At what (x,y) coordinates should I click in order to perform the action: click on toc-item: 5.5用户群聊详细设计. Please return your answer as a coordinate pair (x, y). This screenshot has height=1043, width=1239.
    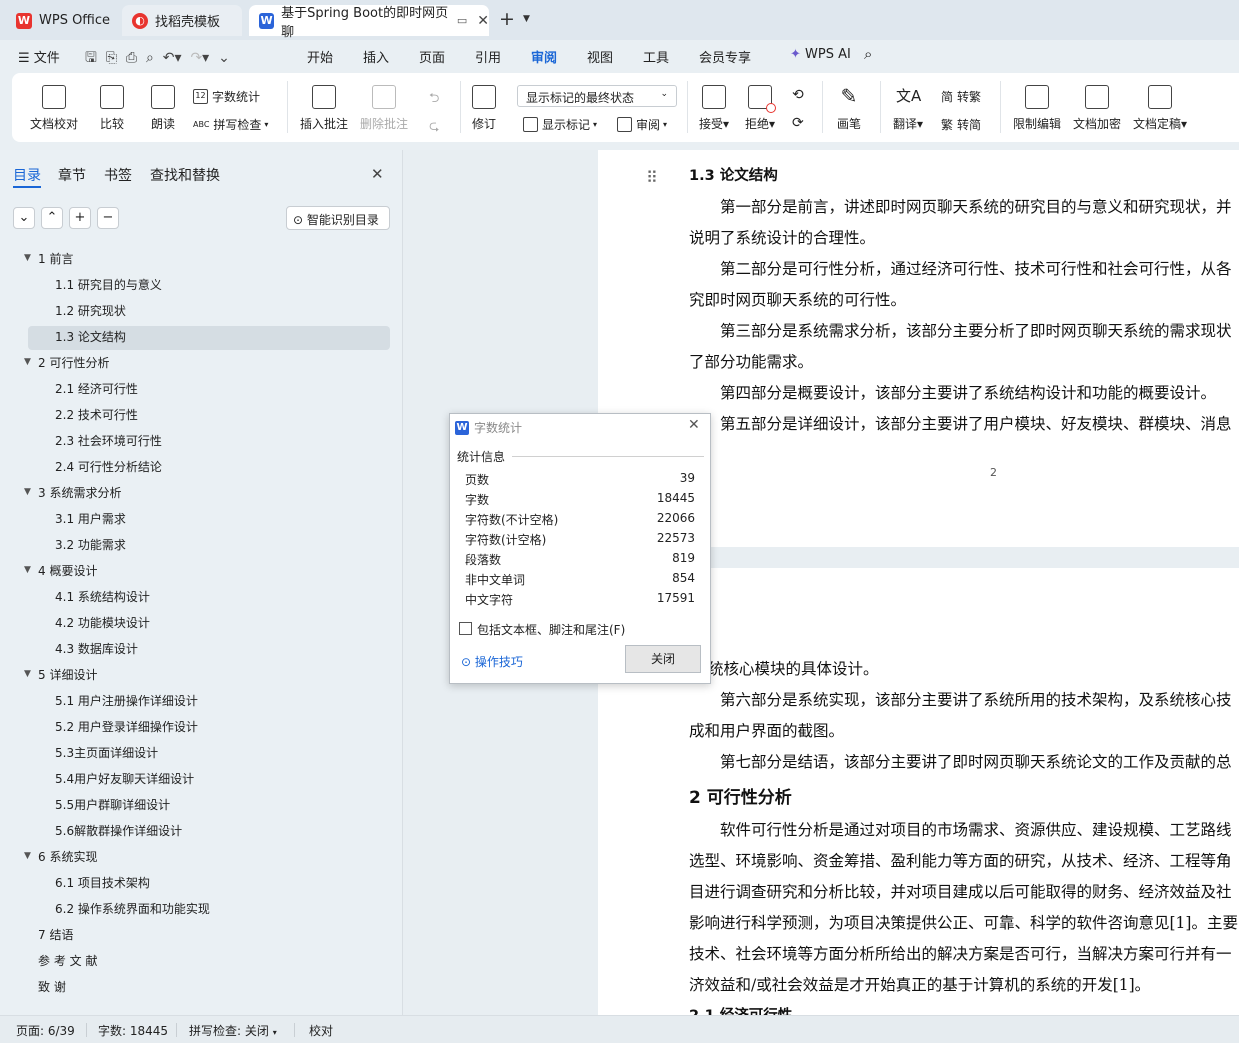
    Looking at the image, I should click on (112, 804).